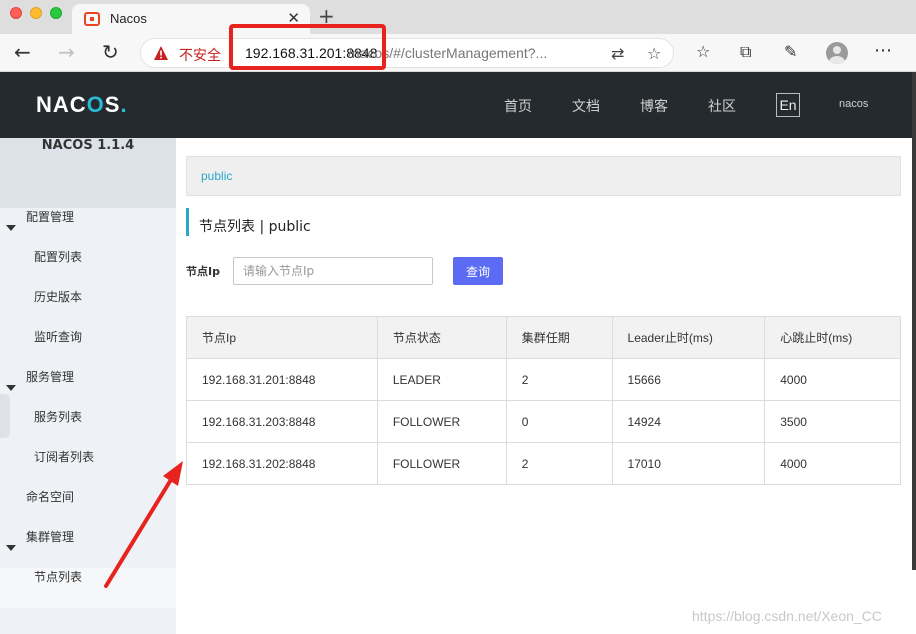  Describe the element at coordinates (88, 588) in the screenshot. I see `sidebar-item-node-list: 节点列表` at that location.